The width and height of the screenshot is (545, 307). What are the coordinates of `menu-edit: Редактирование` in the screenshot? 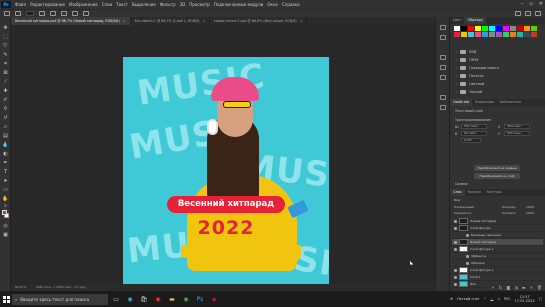 It's located at (47, 4).